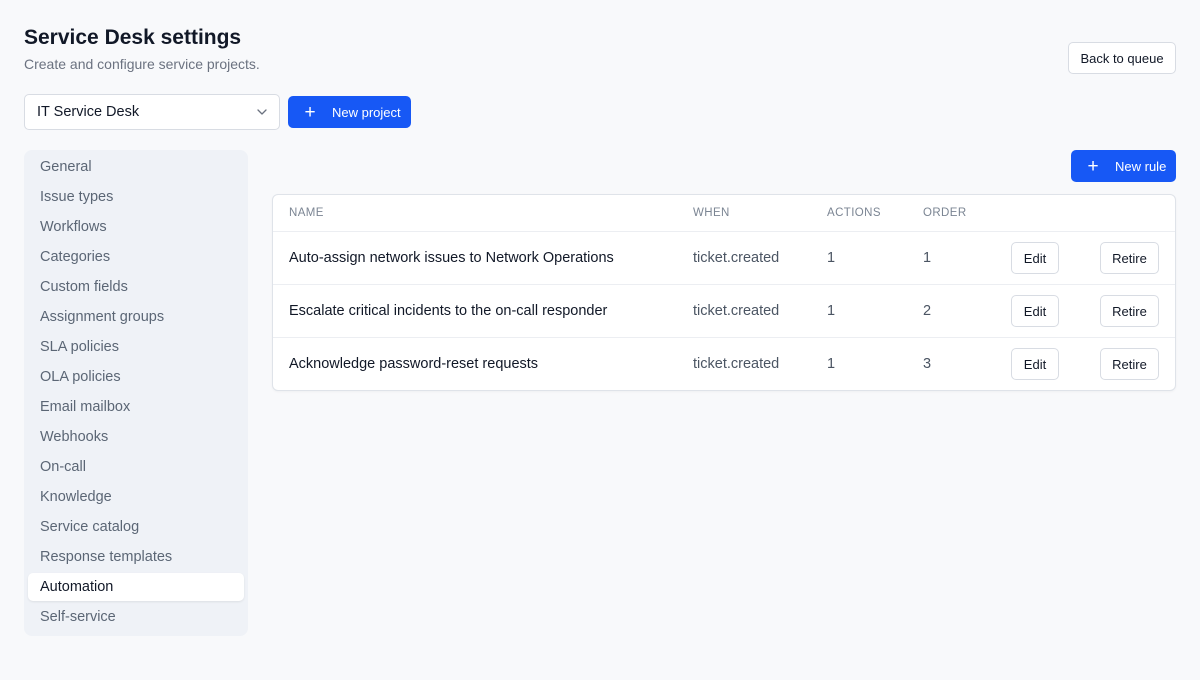  Describe the element at coordinates (136, 587) in the screenshot. I see `sidebar-item-automation: Automation` at that location.